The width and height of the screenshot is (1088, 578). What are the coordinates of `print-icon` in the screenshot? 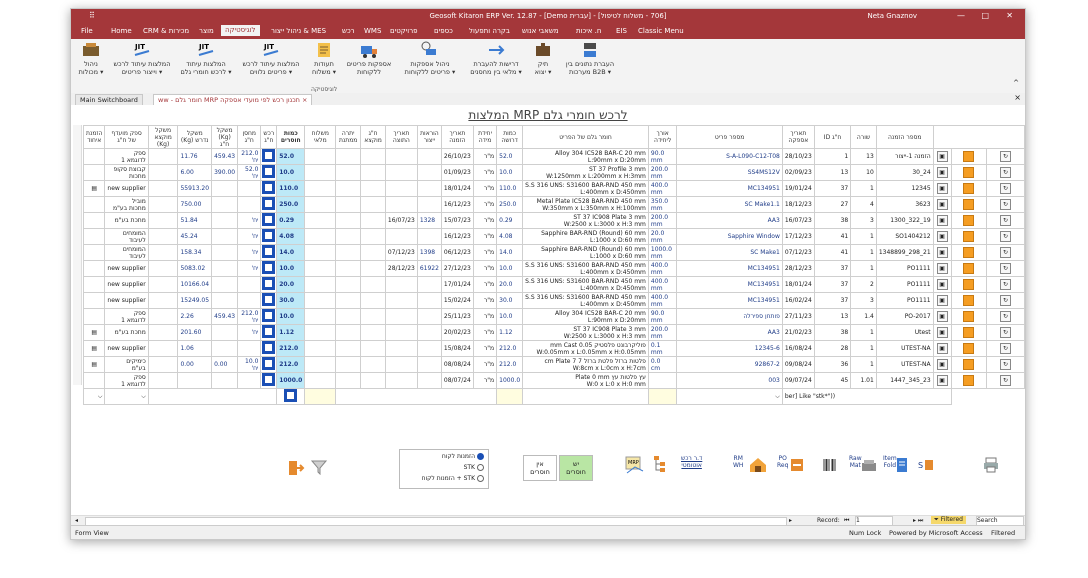 It's located at (991, 466).